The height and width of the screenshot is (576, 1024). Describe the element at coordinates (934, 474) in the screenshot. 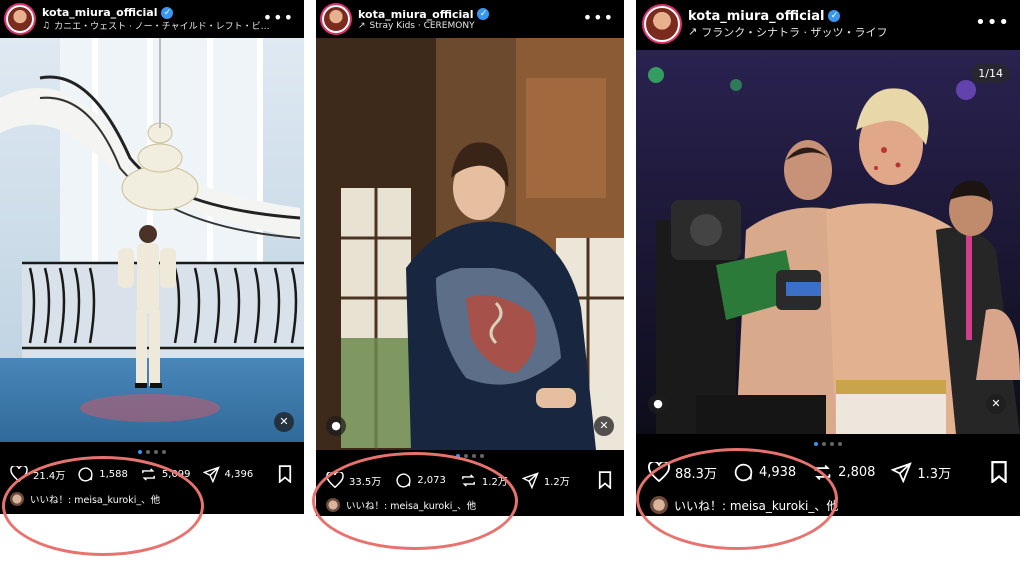

I see `share-count: 1.3万` at that location.